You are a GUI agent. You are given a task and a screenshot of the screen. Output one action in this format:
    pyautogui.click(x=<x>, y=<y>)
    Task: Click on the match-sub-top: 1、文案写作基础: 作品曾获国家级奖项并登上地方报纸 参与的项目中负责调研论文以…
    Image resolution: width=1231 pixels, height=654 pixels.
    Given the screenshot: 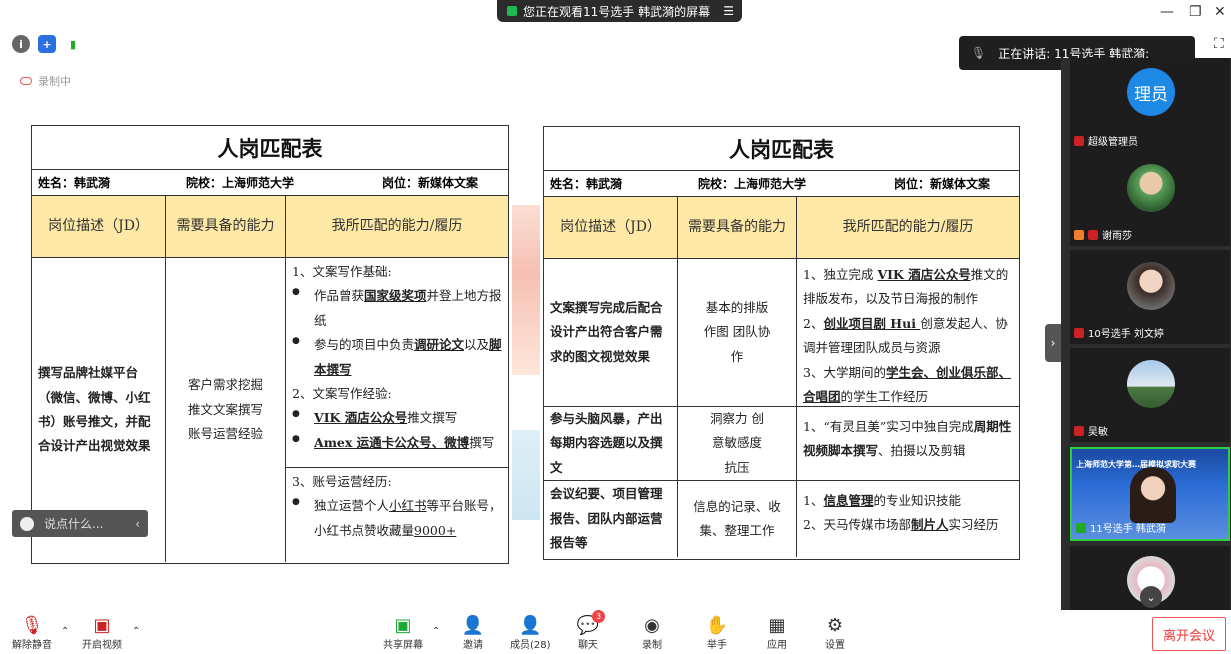 What is the action you would take?
    pyautogui.click(x=397, y=363)
    